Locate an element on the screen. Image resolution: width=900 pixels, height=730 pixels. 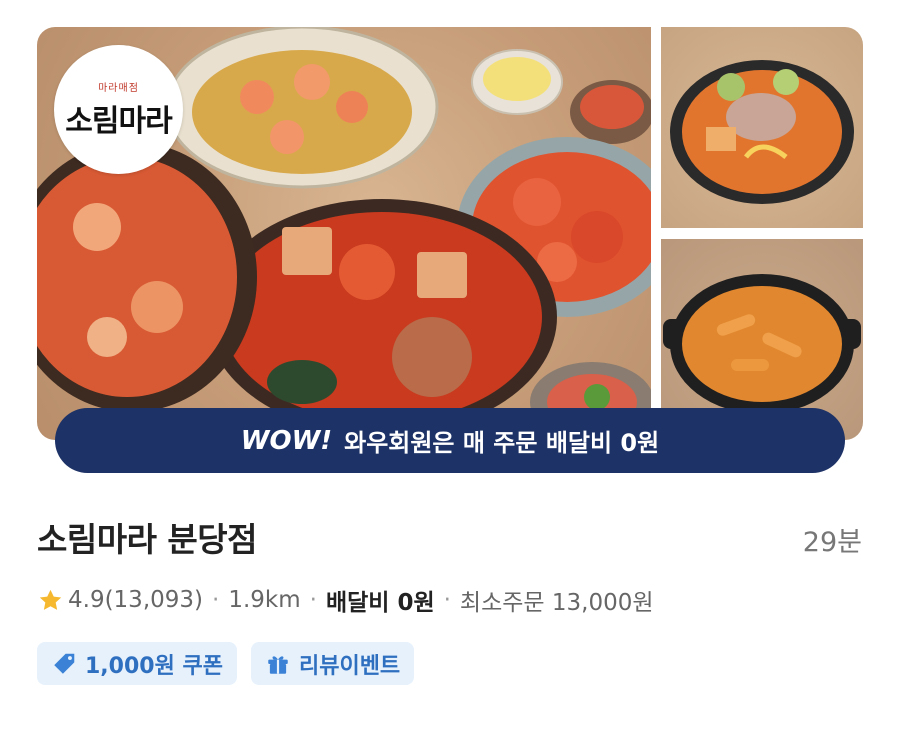
wow-logo: WOW! is located at coordinates (286, 440).